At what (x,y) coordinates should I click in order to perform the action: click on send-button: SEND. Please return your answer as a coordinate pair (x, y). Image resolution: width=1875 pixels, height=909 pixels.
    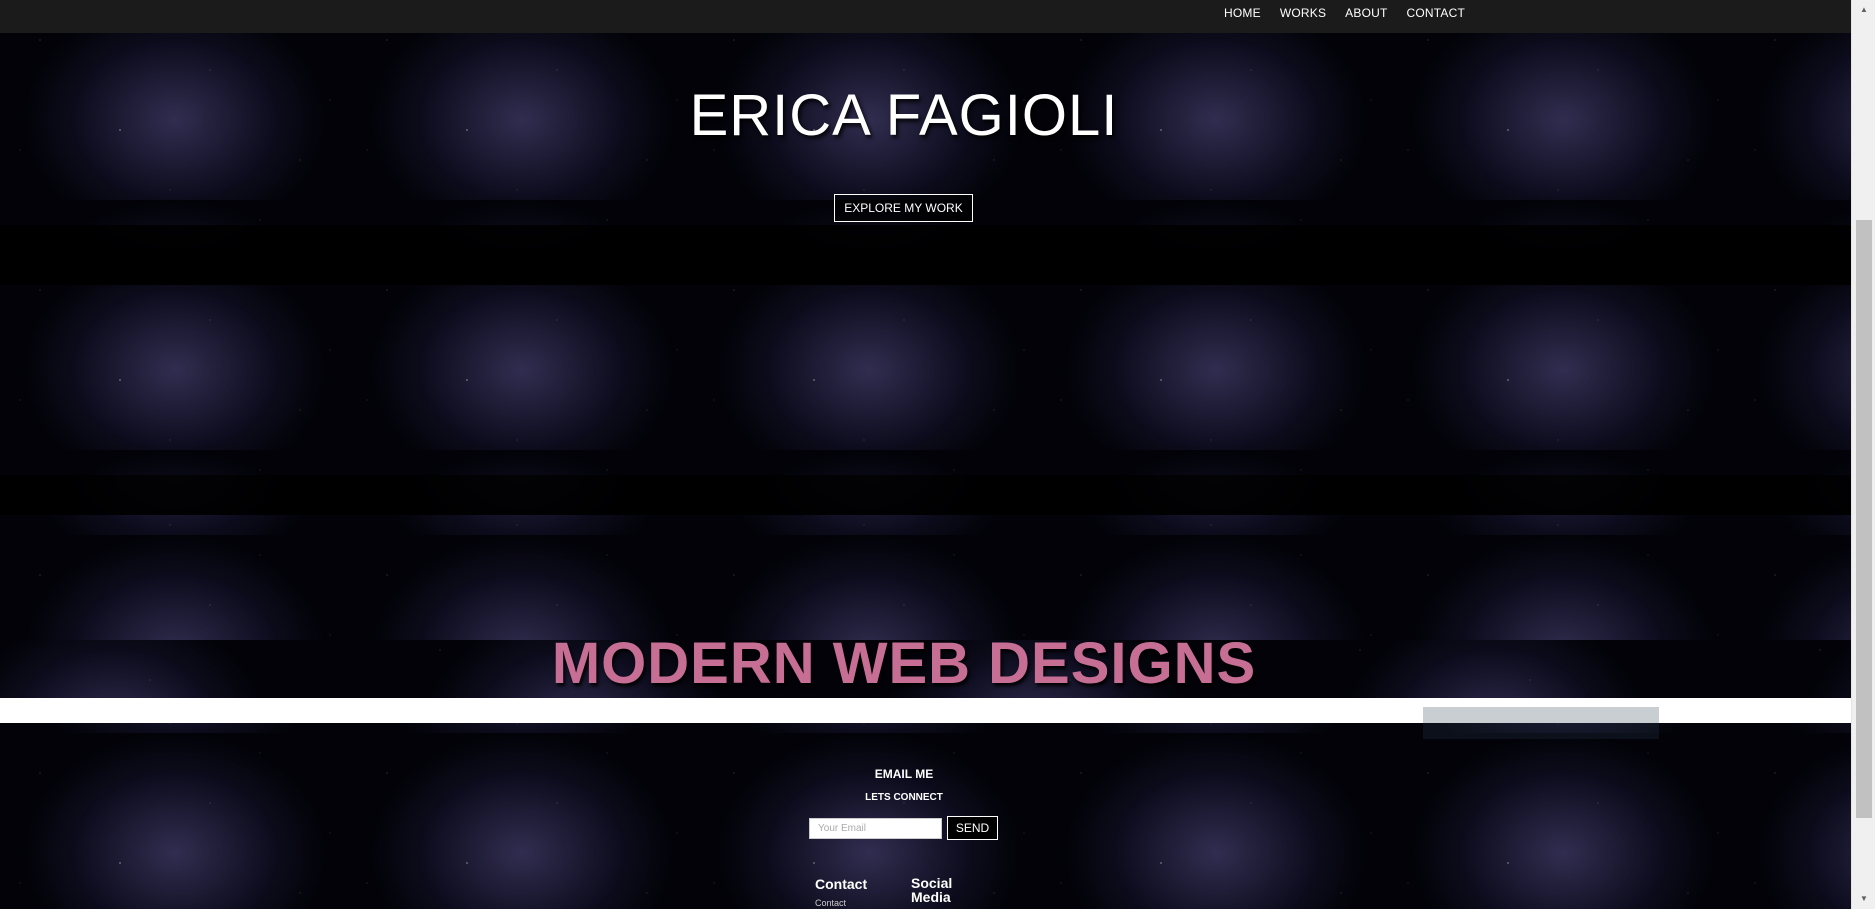
    Looking at the image, I should click on (972, 828).